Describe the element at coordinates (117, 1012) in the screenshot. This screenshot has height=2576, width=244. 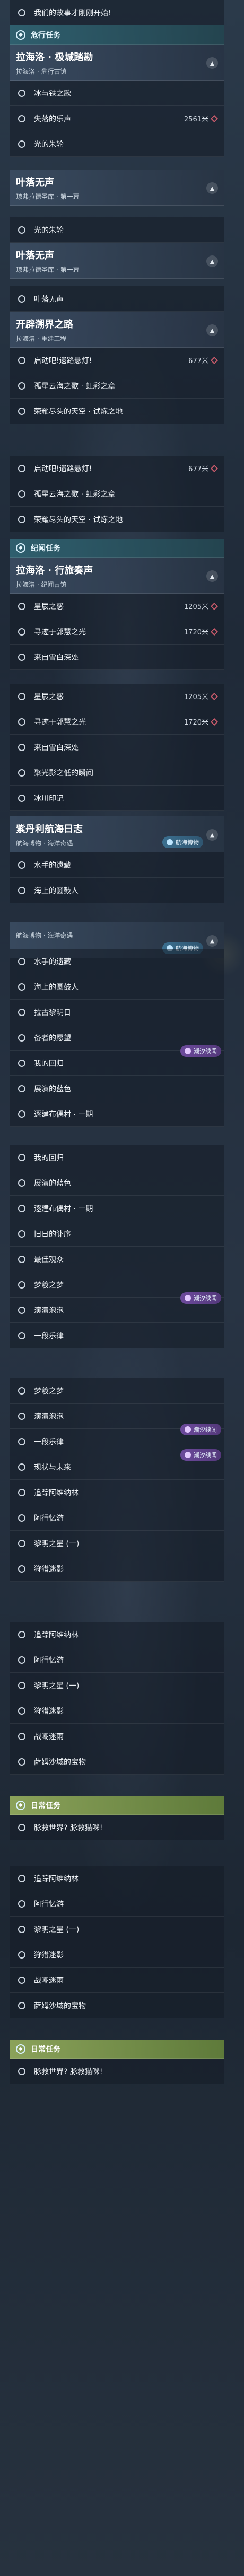
I see `quest-entry: 拉古黎明日` at that location.